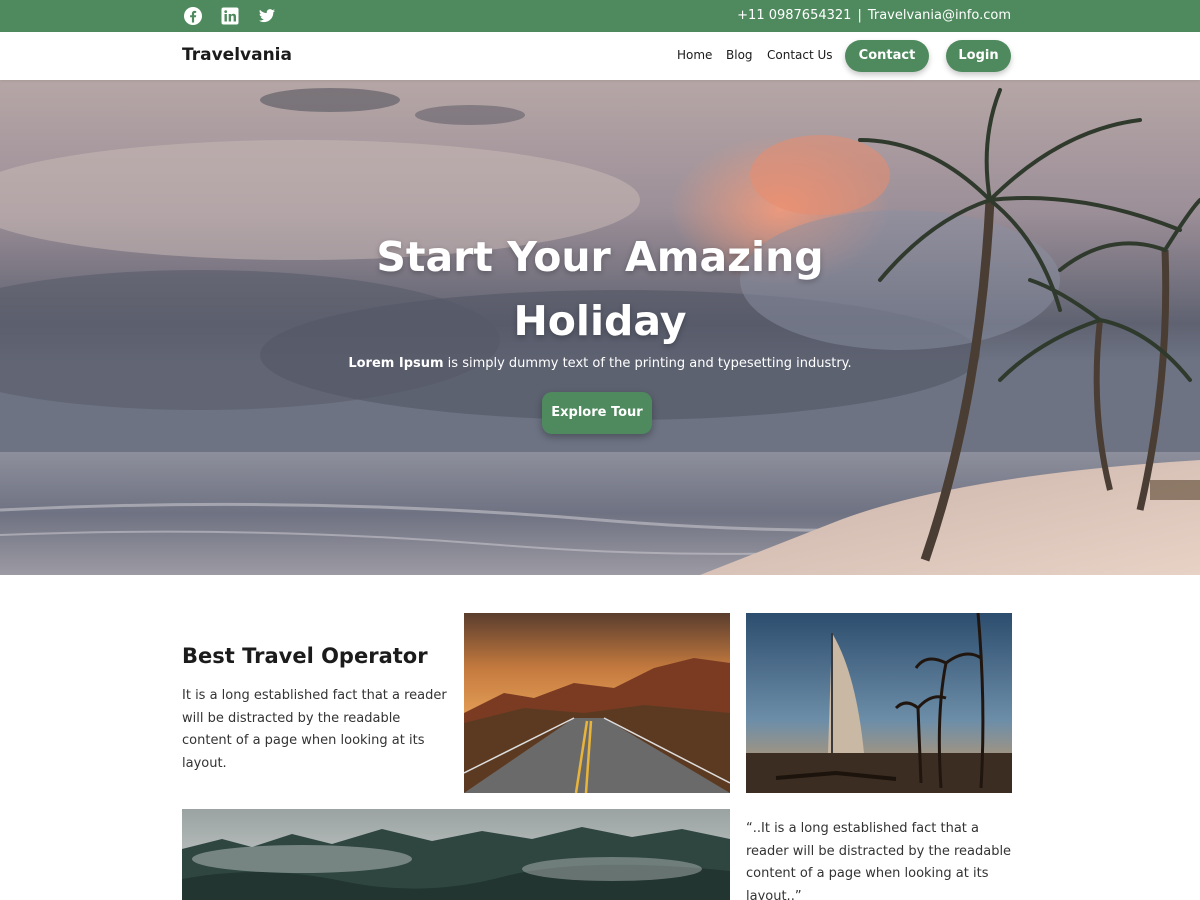 The height and width of the screenshot is (900, 1200). I want to click on nav-link-home: Home, so click(694, 55).